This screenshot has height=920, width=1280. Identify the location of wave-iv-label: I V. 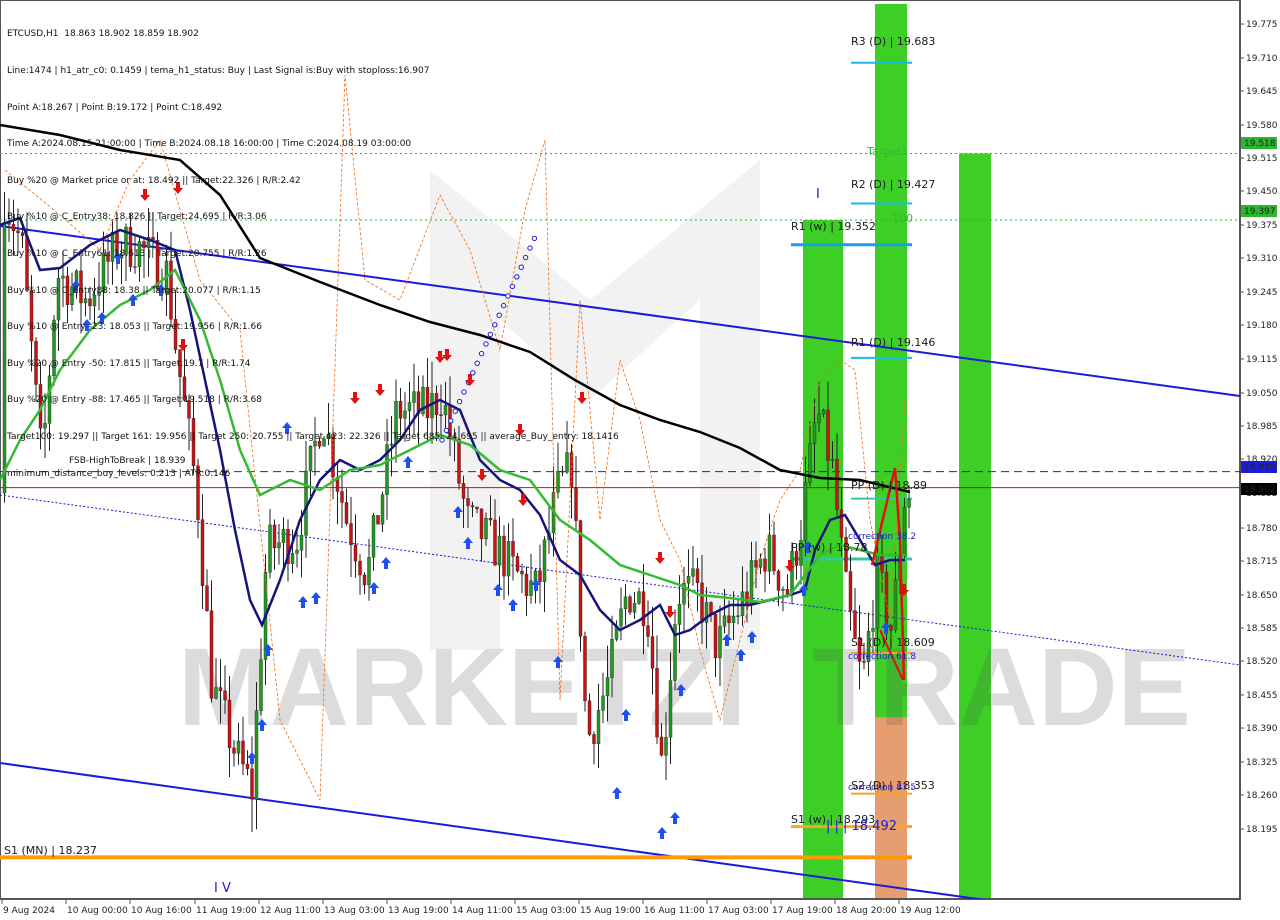
(222, 888).